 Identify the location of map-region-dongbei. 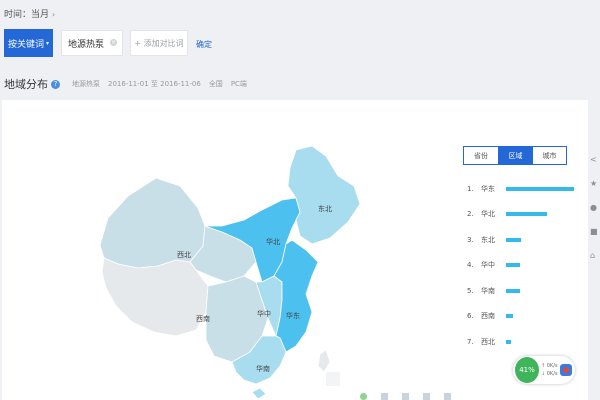
(324, 195).